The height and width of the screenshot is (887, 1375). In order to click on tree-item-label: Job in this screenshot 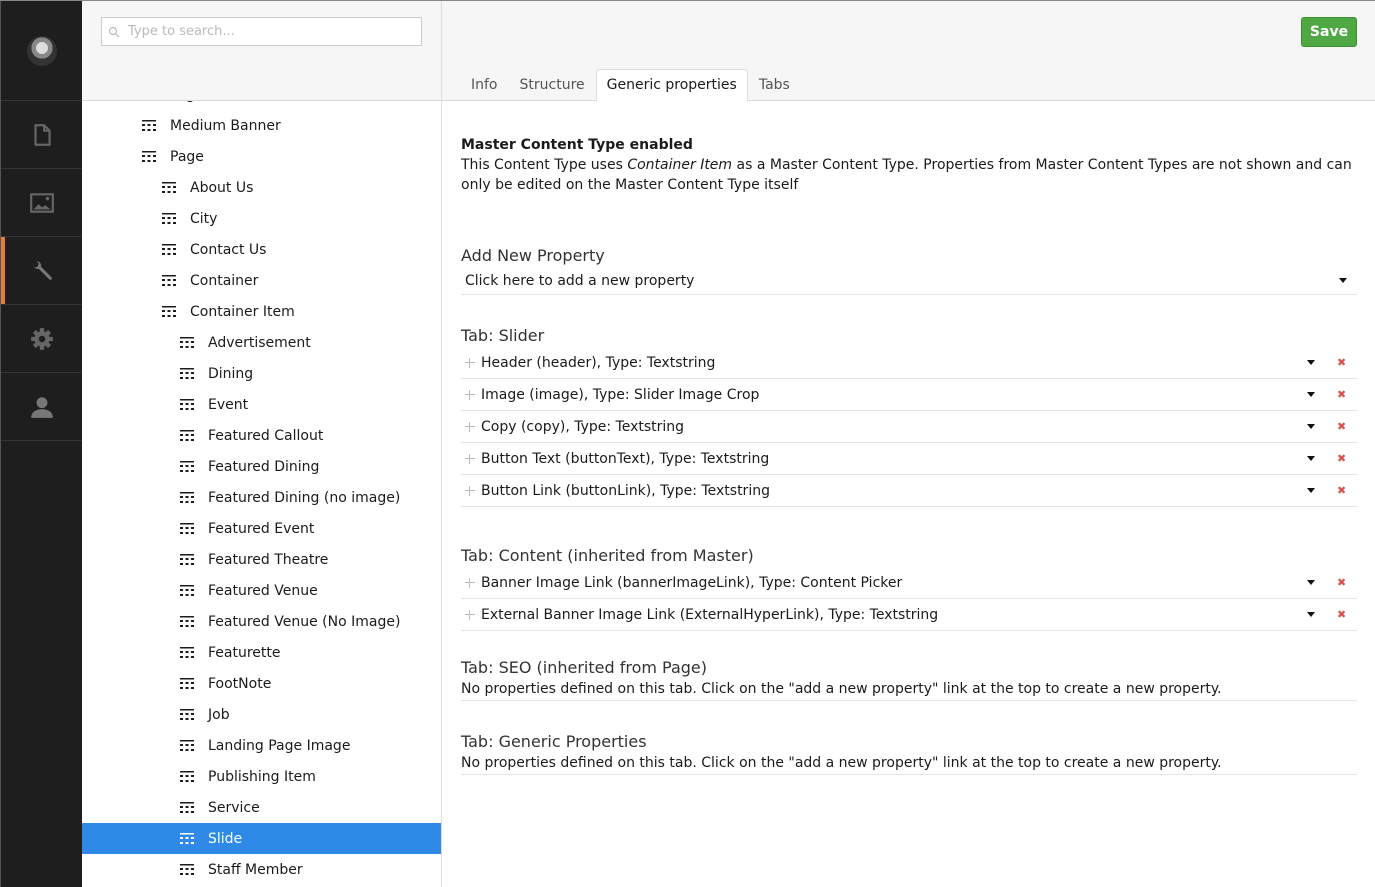, I will do `click(219, 714)`.